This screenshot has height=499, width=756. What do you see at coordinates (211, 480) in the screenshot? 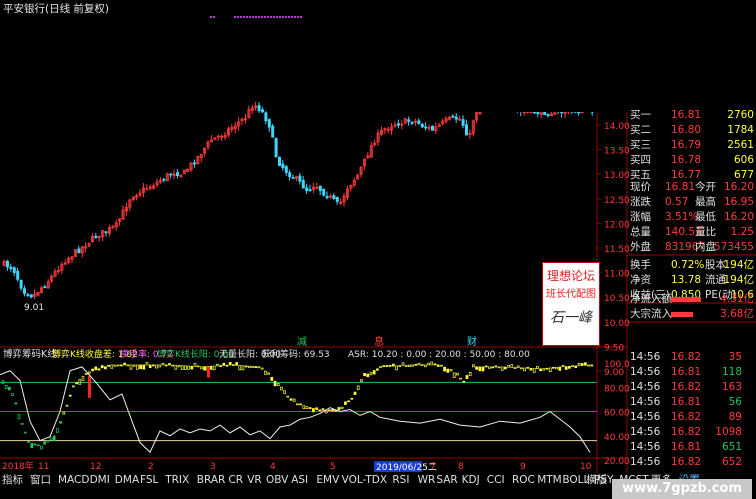
I see `toolbar-item: BRAR` at bounding box center [211, 480].